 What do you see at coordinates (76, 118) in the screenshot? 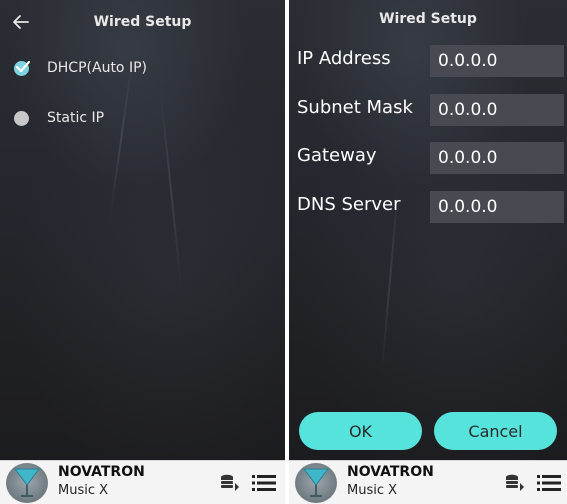
I see `option-label: Static IP` at bounding box center [76, 118].